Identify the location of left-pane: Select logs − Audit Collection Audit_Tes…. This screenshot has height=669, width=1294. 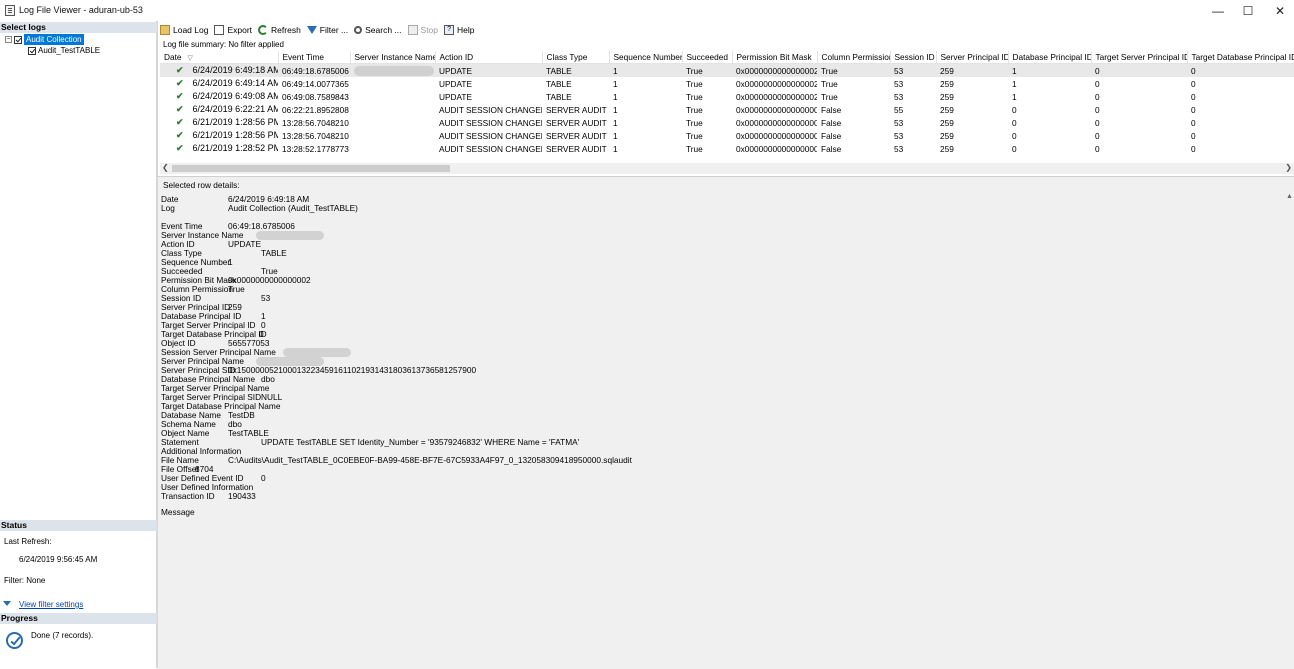
(79, 344).